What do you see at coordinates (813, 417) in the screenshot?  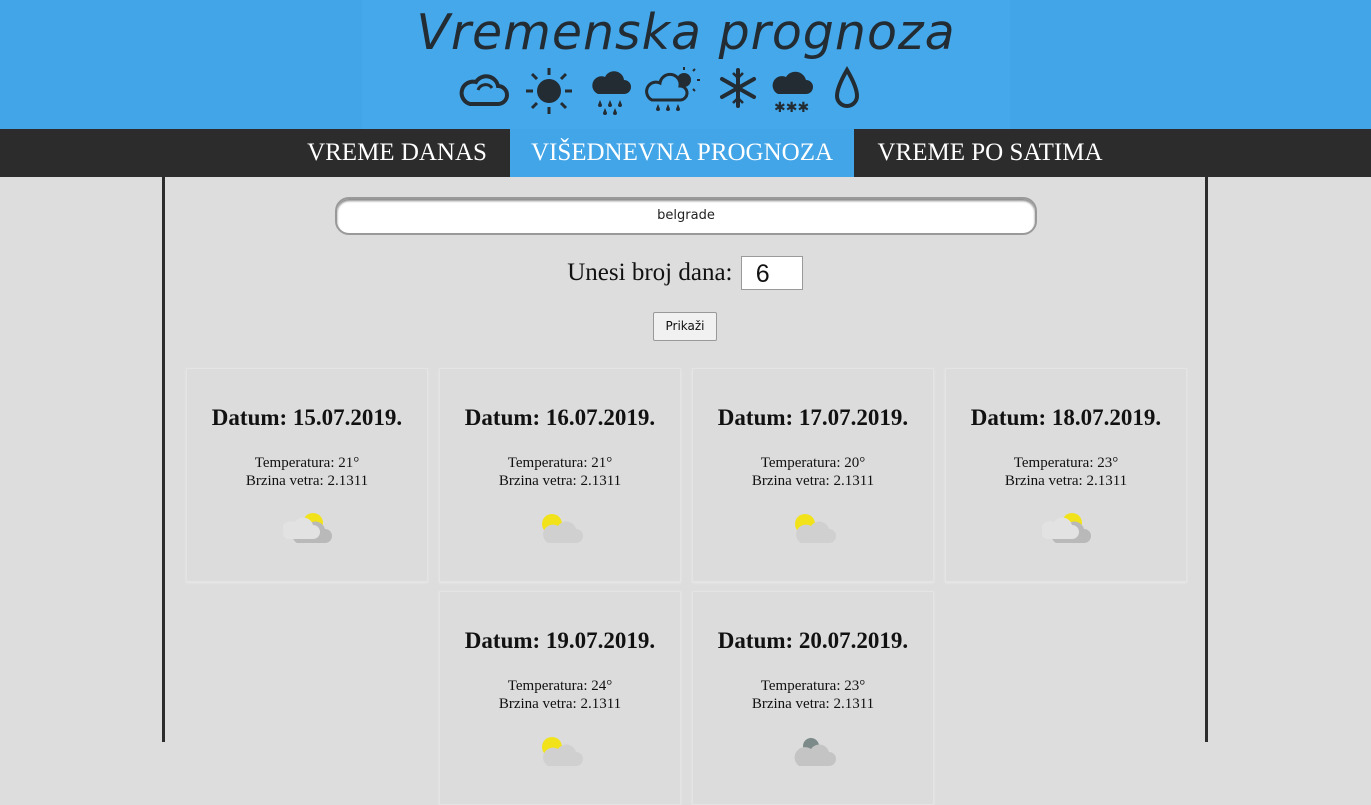 I see `forecast-date: Datum: 17.07.2019.` at bounding box center [813, 417].